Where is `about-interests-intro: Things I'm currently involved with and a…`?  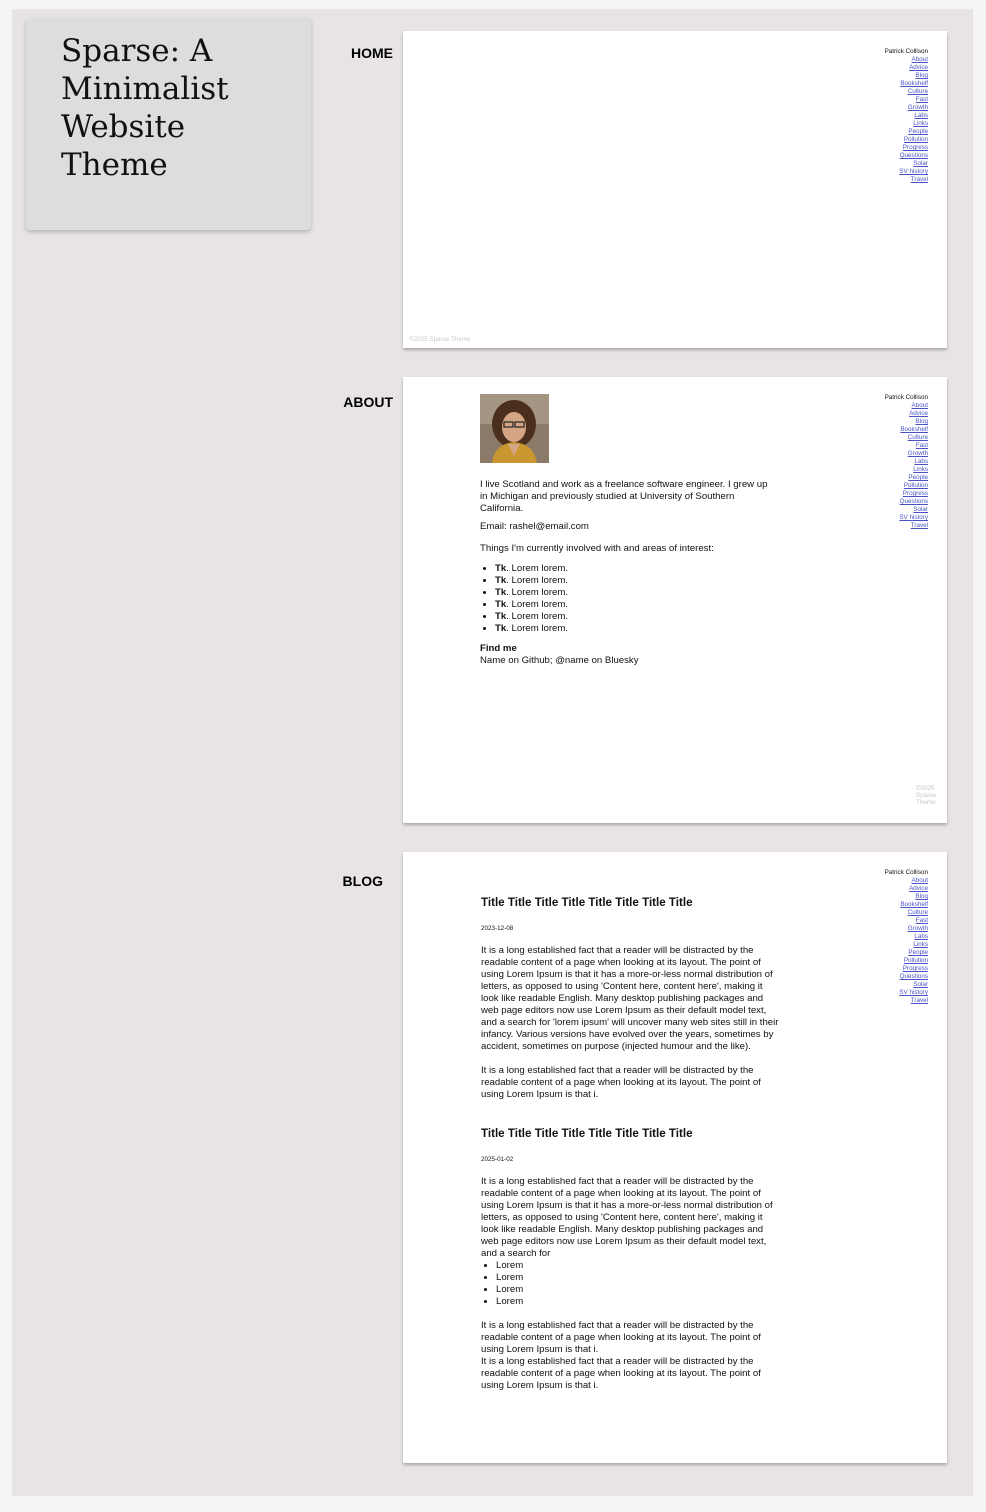
about-interests-intro: Things I'm currently involved with and a… is located at coordinates (597, 548).